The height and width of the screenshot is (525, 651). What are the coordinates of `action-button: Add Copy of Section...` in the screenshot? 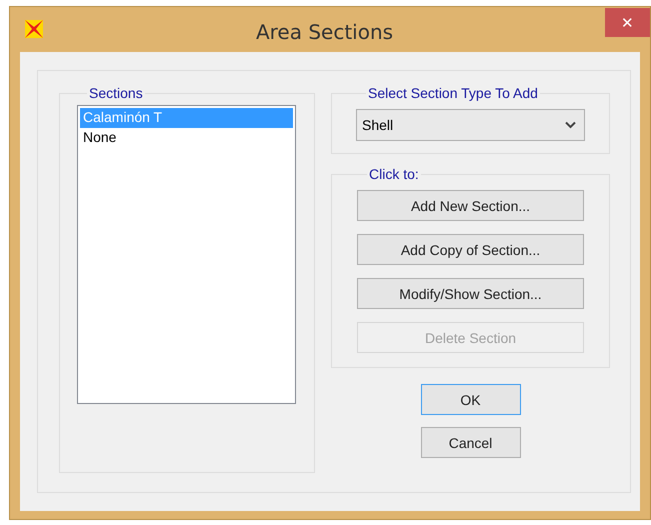 It's located at (470, 249).